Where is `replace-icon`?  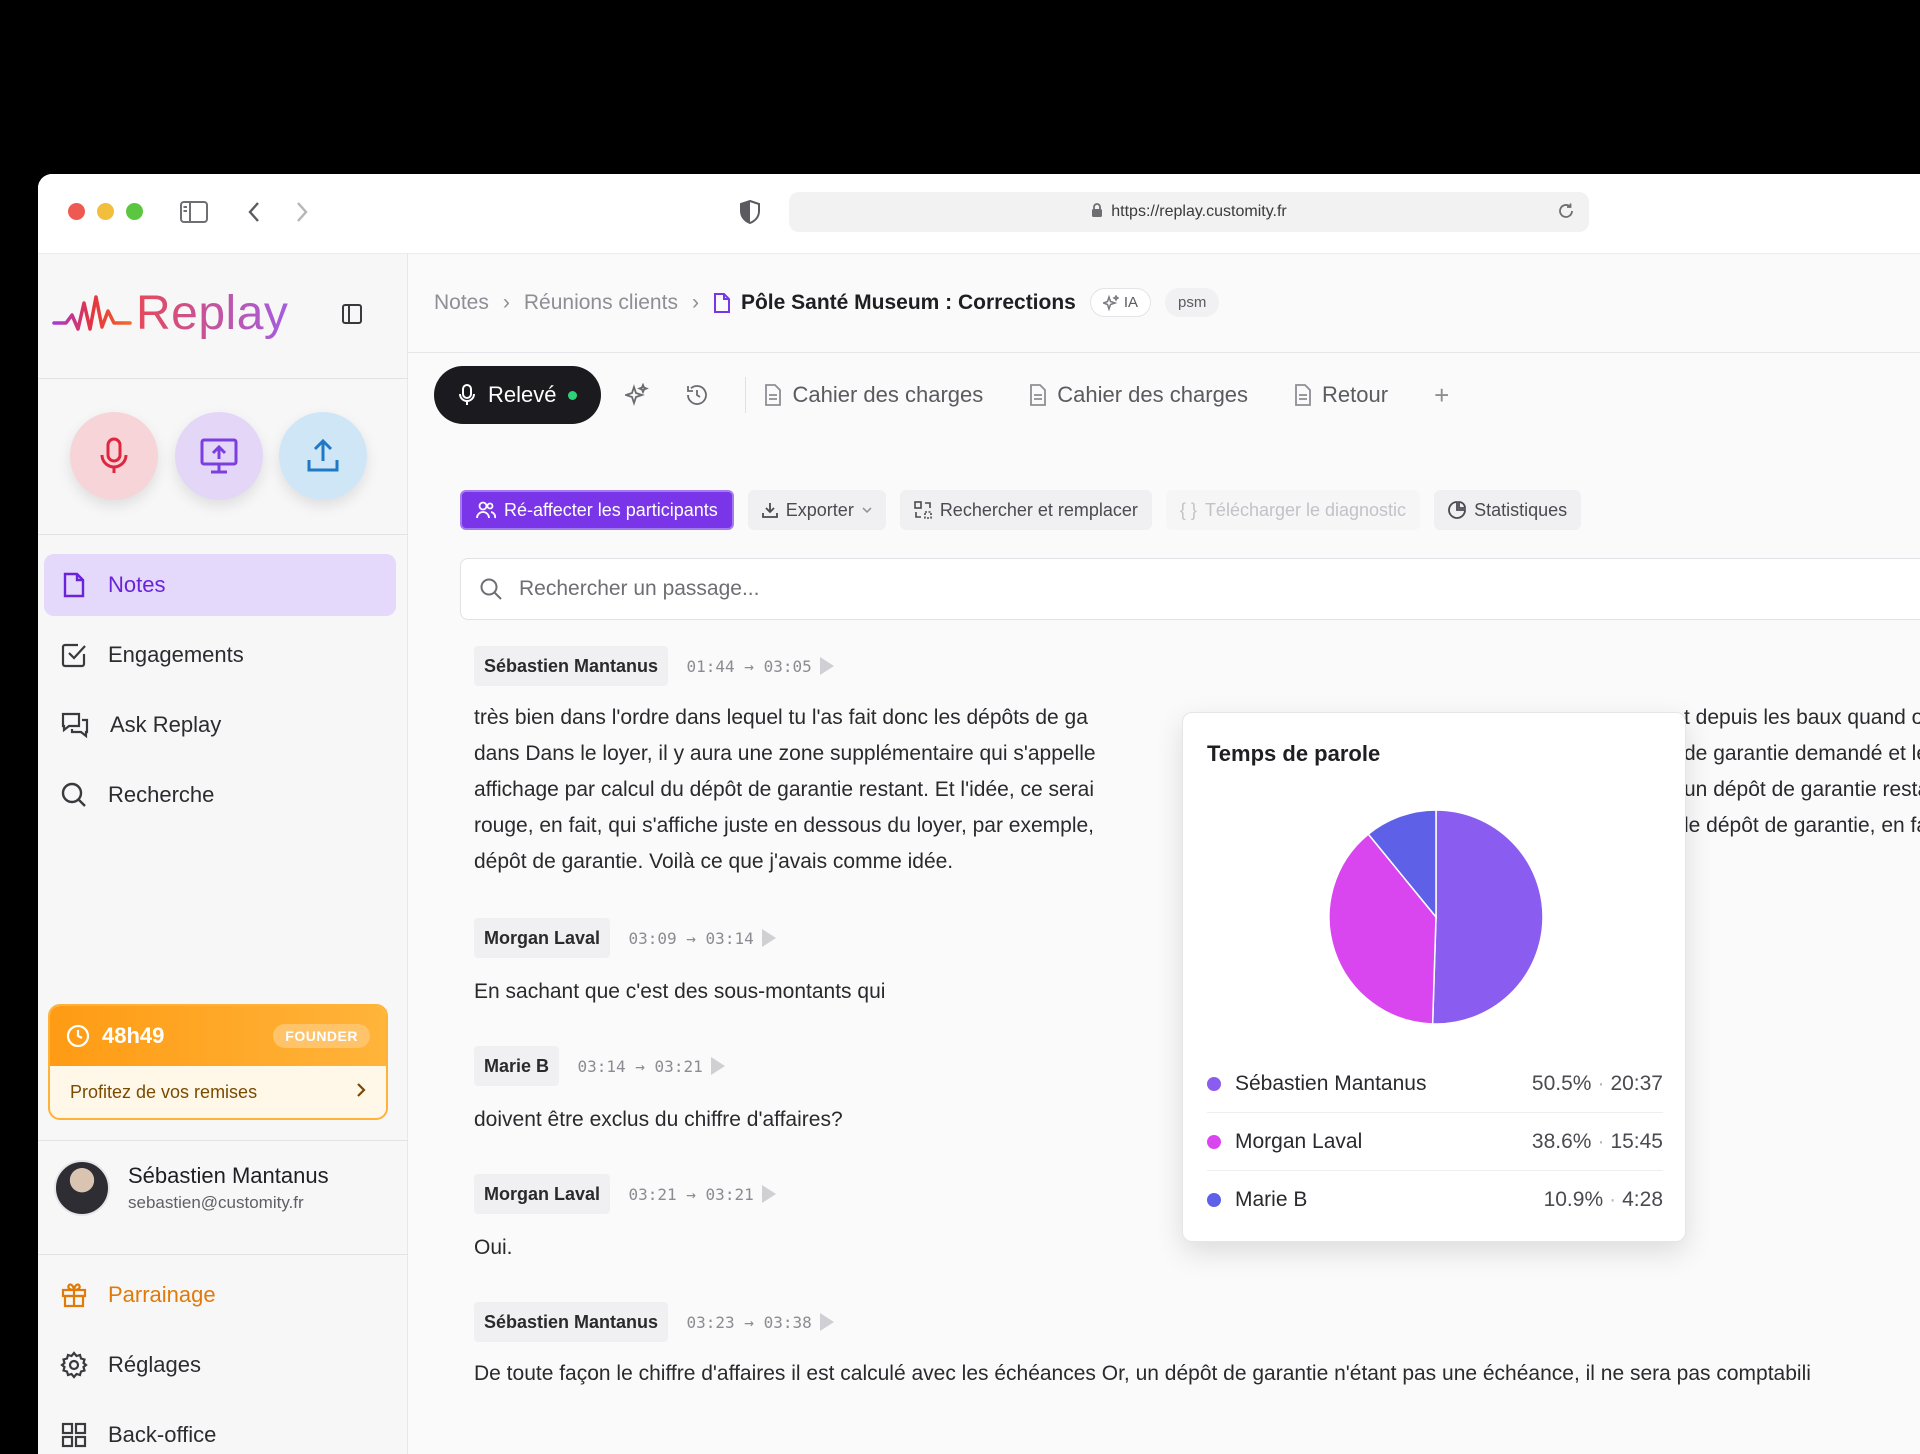
replace-icon is located at coordinates (923, 510).